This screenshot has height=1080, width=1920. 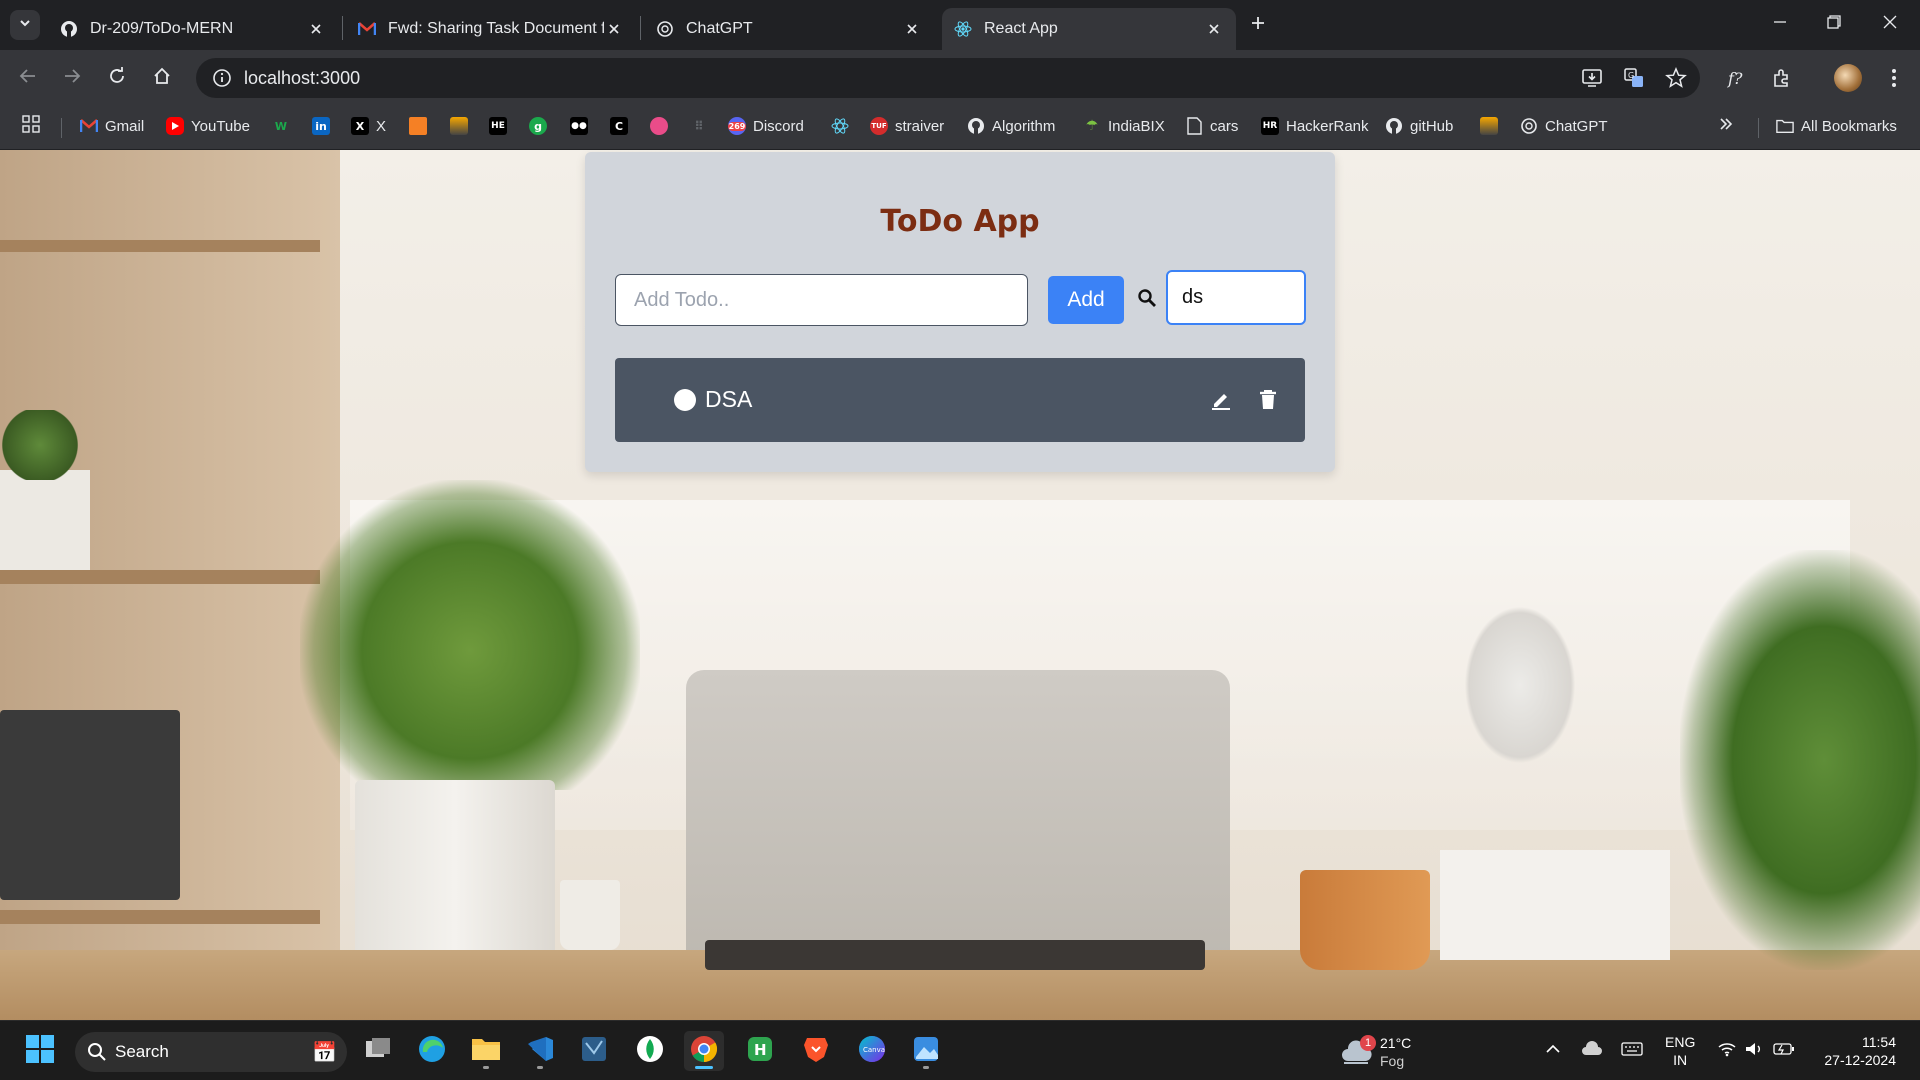 I want to click on search-input, so click(x=1236, y=297).